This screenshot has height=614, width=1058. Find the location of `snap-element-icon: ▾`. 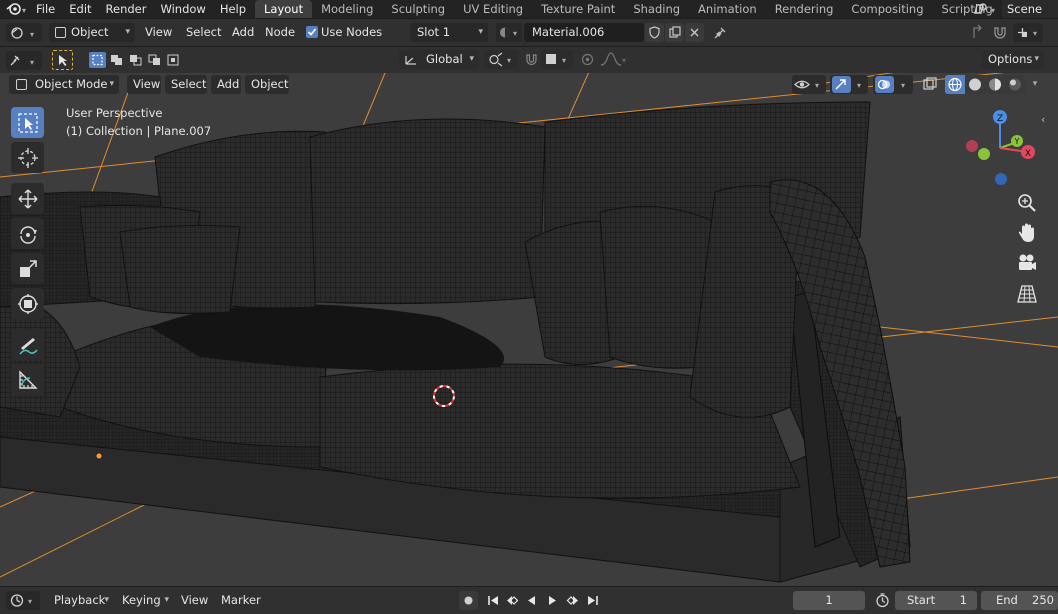

snap-element-icon: ▾ is located at coordinates (557, 59).